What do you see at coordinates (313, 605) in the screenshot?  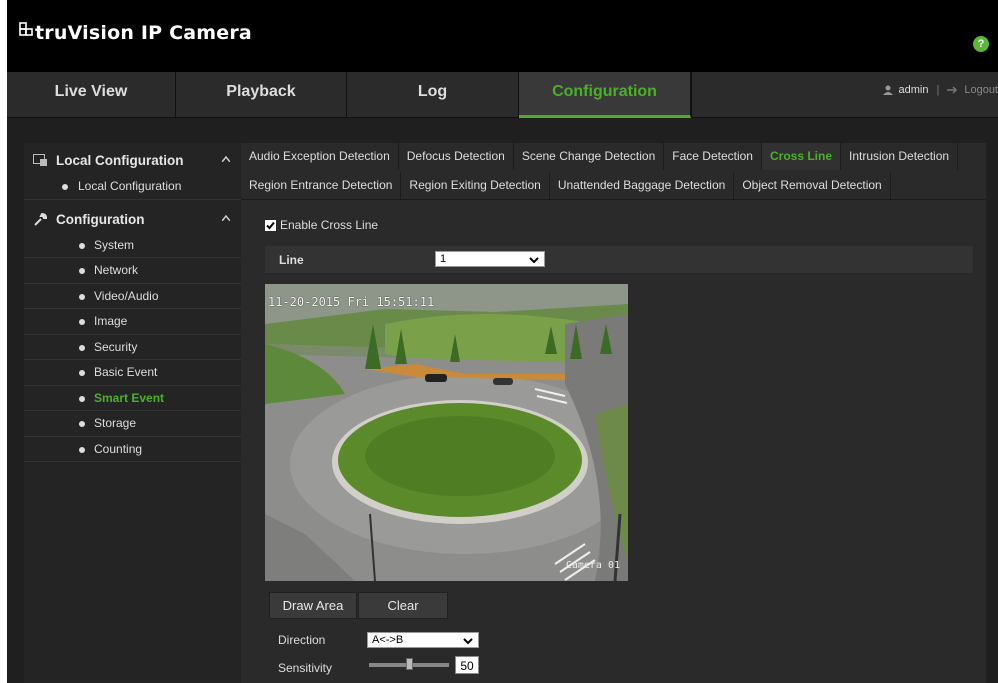 I see `draw-area-button: Draw Area` at bounding box center [313, 605].